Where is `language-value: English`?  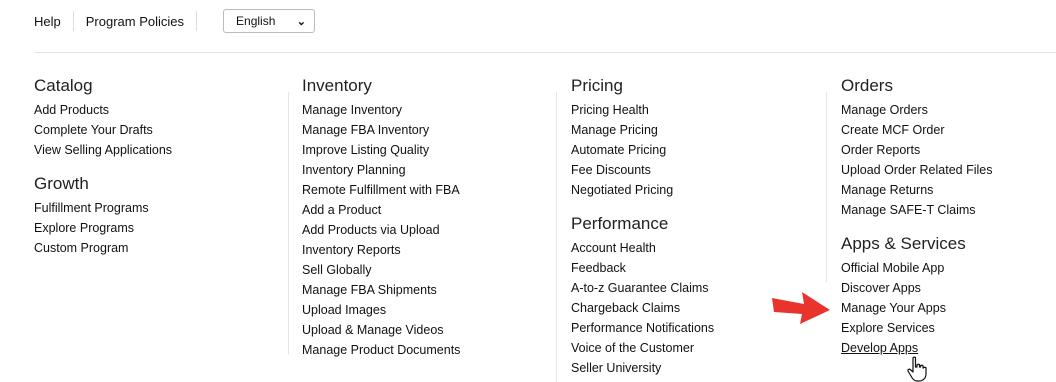
language-value: English is located at coordinates (256, 21).